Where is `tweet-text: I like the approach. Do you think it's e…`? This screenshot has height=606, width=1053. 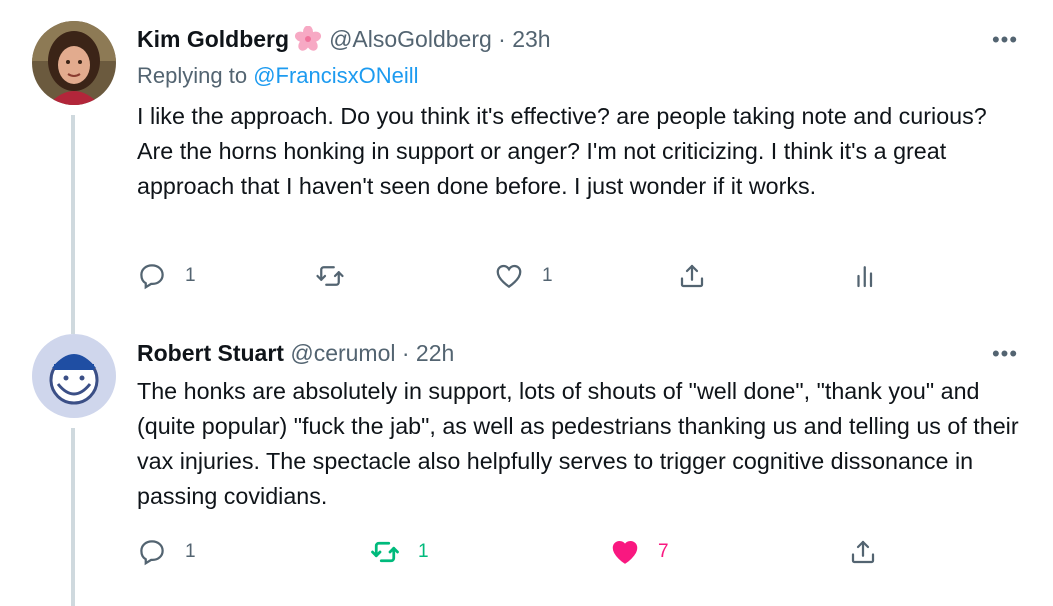 tweet-text: I like the approach. Do you think it's e… is located at coordinates (562, 151).